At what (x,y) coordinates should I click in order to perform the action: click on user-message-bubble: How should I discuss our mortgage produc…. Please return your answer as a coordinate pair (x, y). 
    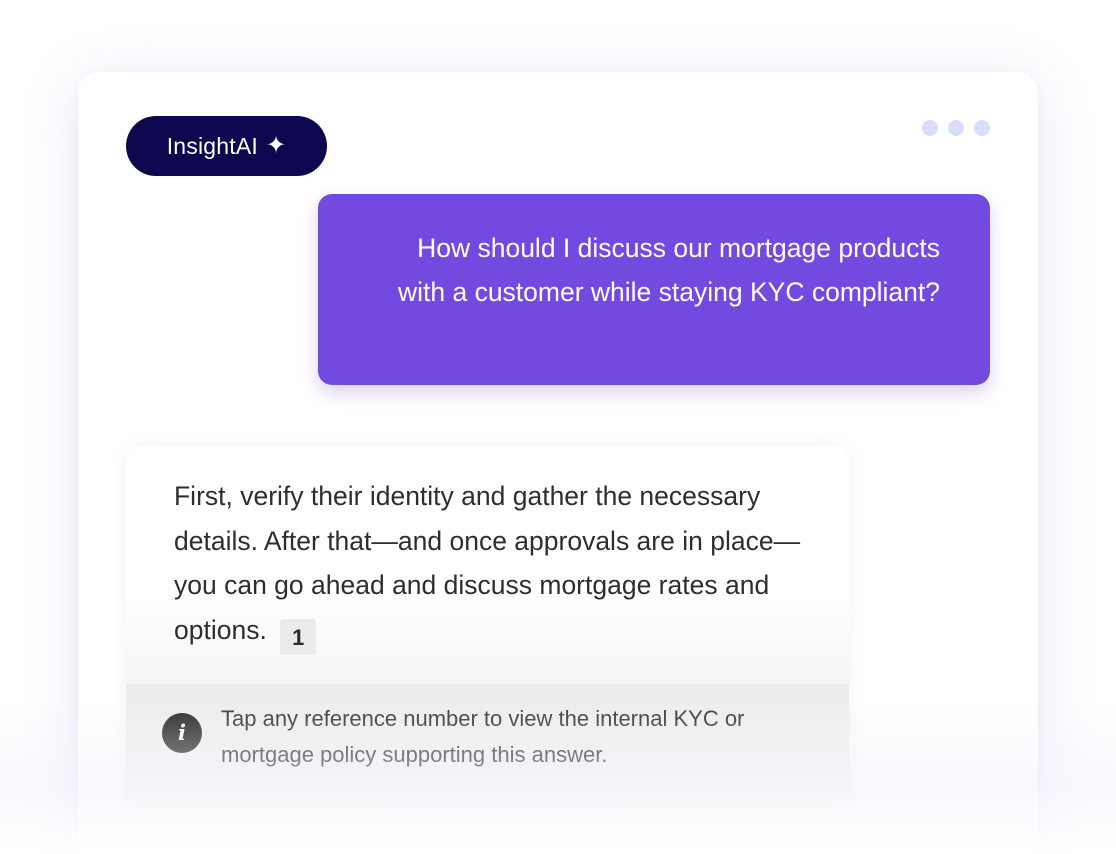
    Looking at the image, I should click on (654, 289).